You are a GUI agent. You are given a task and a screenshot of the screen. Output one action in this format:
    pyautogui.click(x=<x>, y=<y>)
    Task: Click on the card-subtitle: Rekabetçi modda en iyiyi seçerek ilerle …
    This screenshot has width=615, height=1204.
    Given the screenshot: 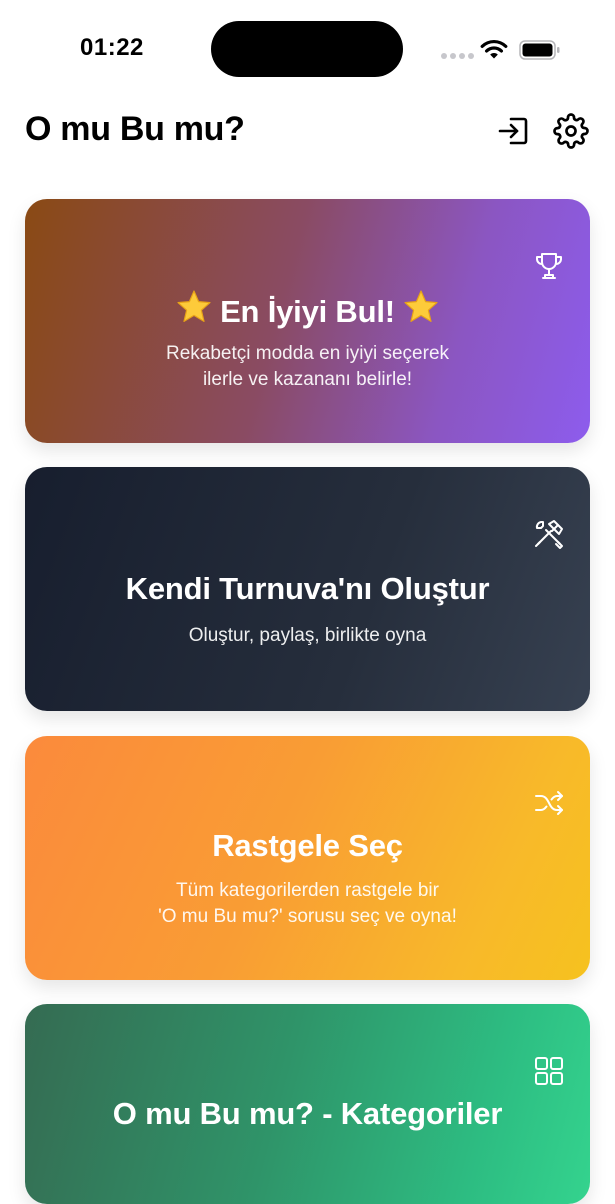 What is the action you would take?
    pyautogui.click(x=307, y=367)
    